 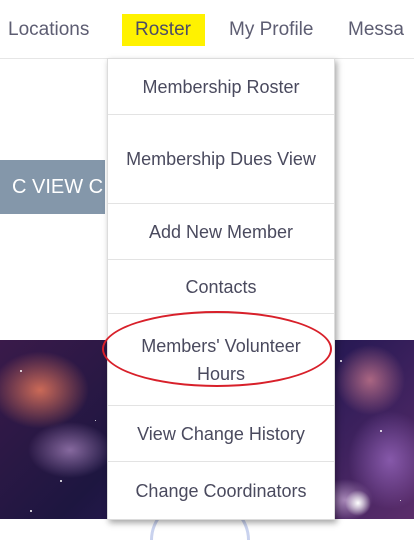 I want to click on menu-item-contacts: Contacts, so click(x=221, y=287).